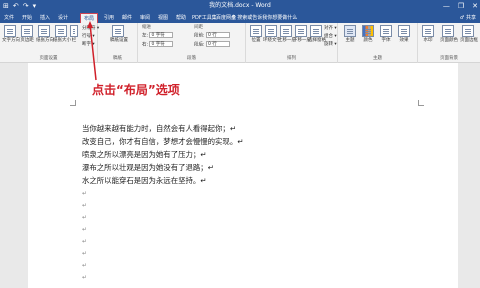 This screenshot has height=288, width=480. What do you see at coordinates (449, 58) in the screenshot?
I see `group-label: 页面背景` at bounding box center [449, 58].